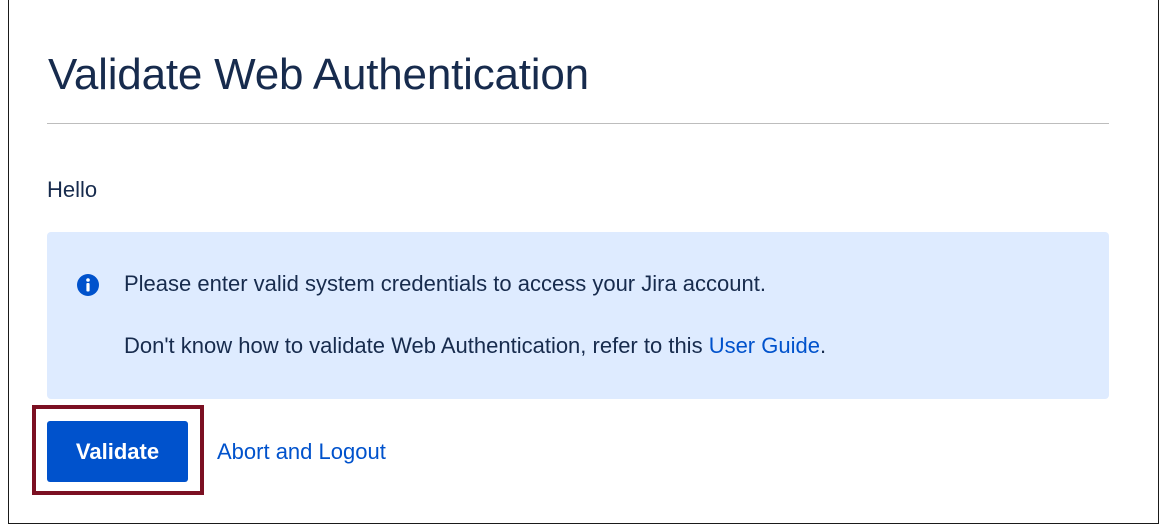 This screenshot has height=526, width=1161. What do you see at coordinates (823, 345) in the screenshot?
I see `info-message-line2-suffix: .` at bounding box center [823, 345].